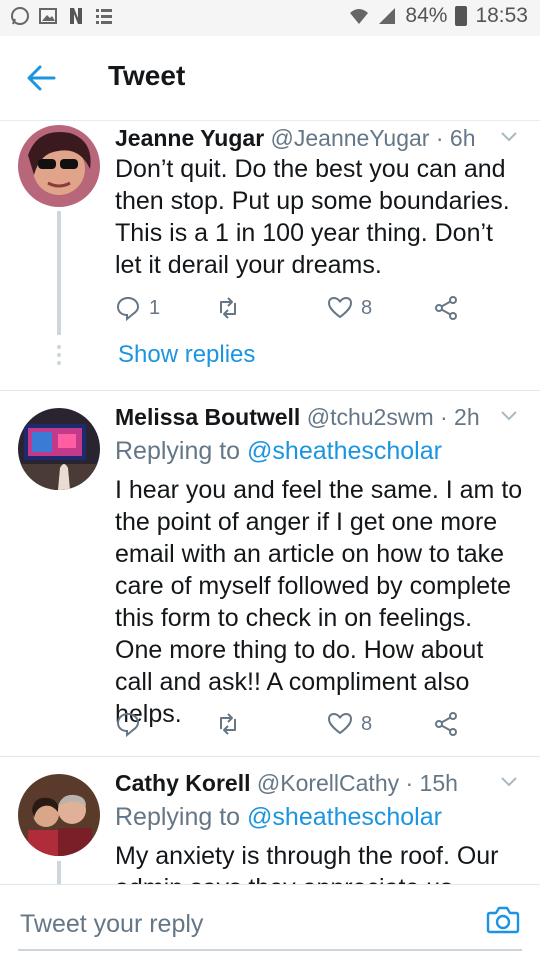 The height and width of the screenshot is (961, 540). I want to click on user-handle: @tchu2swm, so click(370, 417).